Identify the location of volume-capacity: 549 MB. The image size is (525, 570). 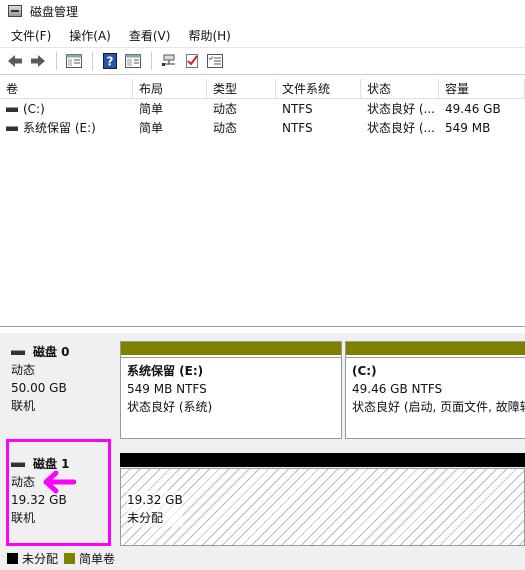
(468, 127).